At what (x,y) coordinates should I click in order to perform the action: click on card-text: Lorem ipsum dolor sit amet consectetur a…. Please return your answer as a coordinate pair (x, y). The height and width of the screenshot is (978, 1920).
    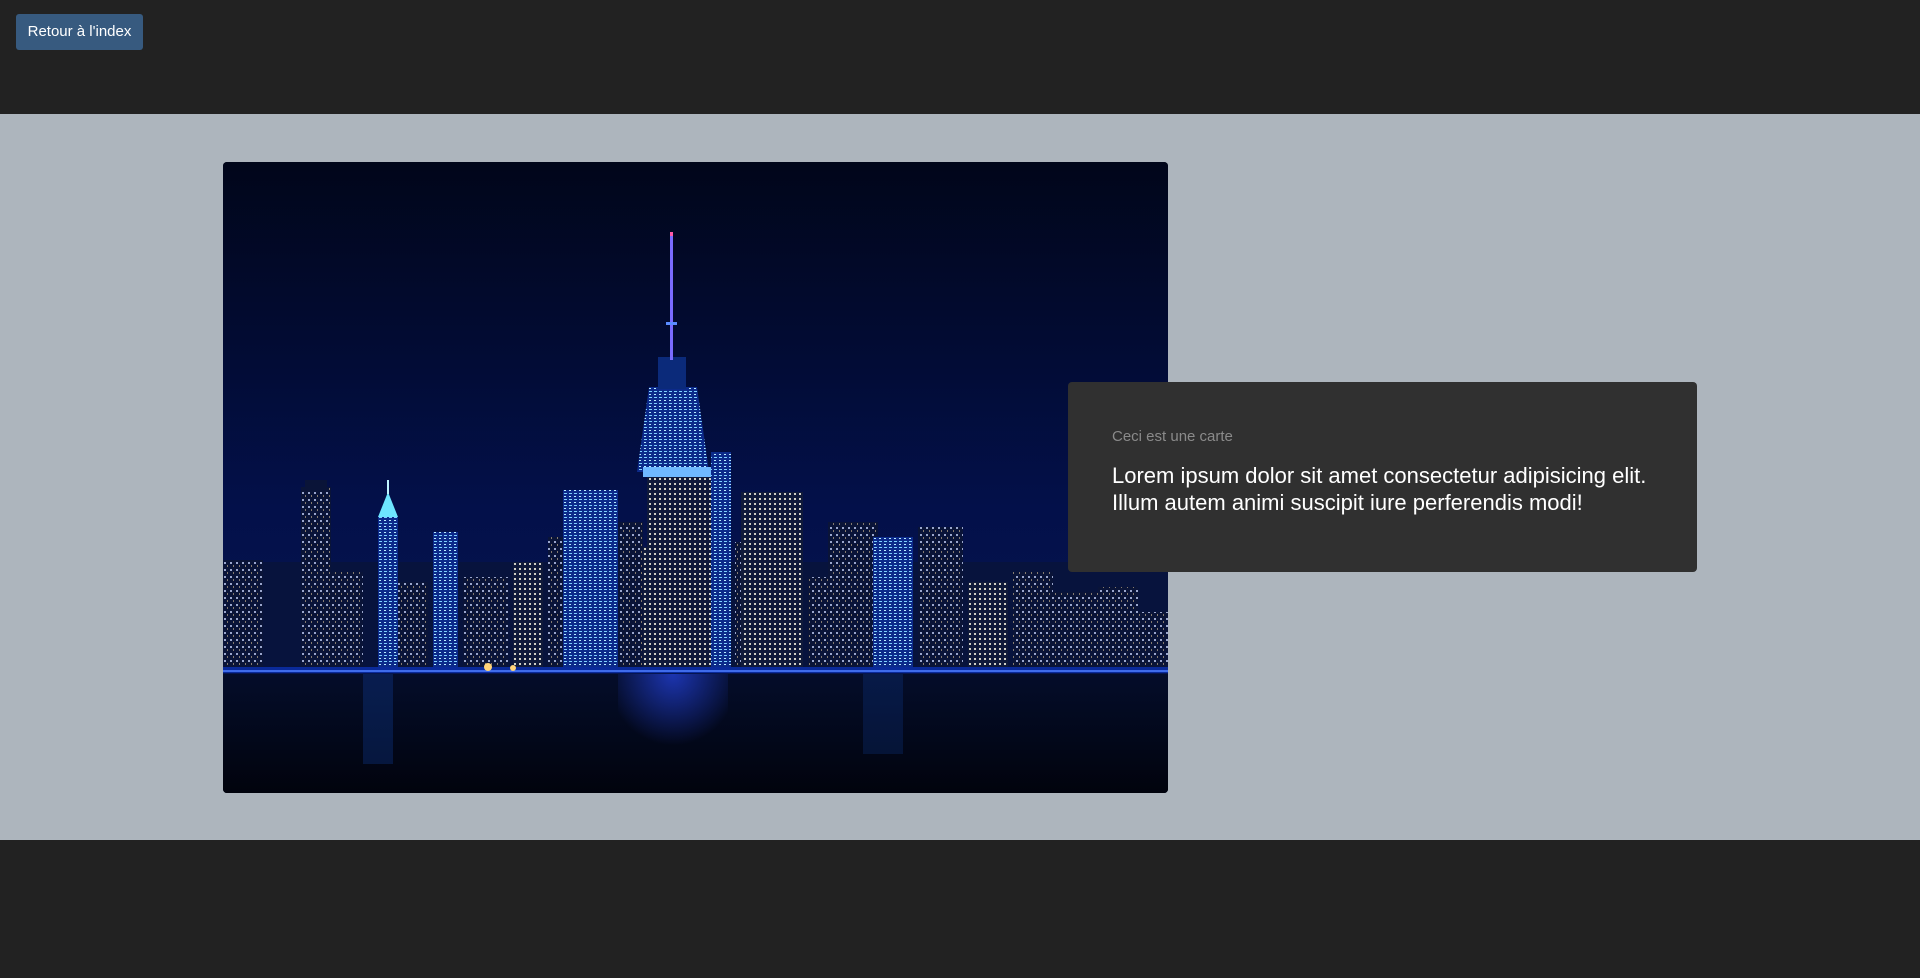
    Looking at the image, I should click on (1379, 489).